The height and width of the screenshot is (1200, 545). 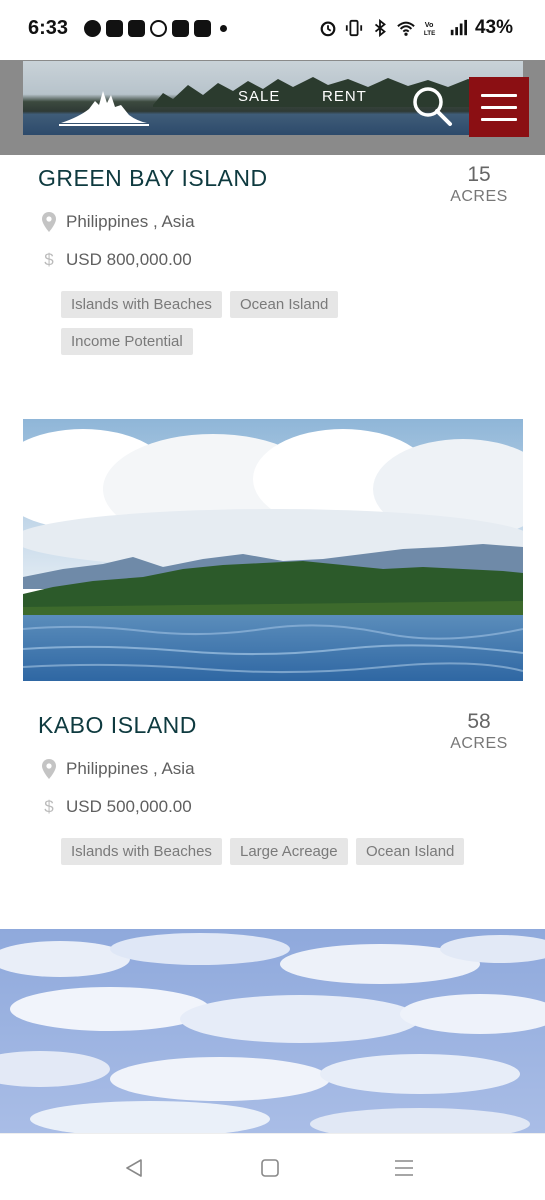 What do you see at coordinates (114, 28) in the screenshot?
I see `teams-icon` at bounding box center [114, 28].